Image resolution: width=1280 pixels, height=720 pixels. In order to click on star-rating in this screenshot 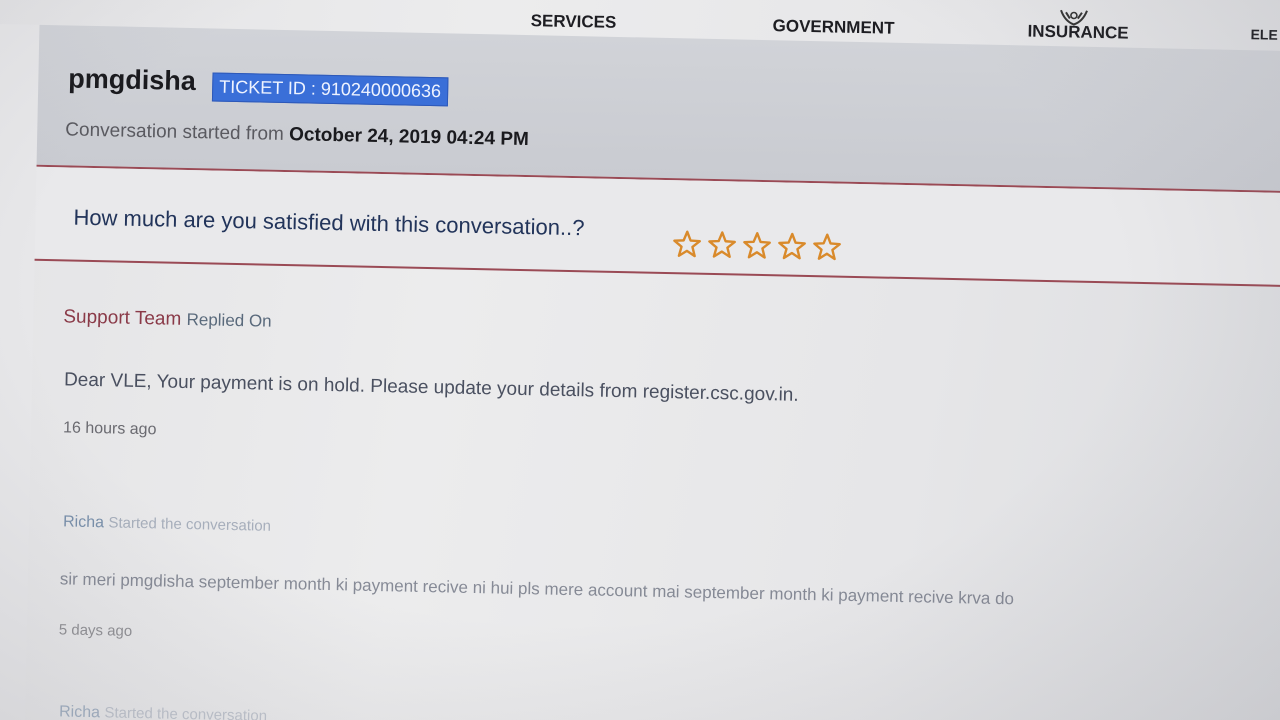, I will do `click(757, 246)`.